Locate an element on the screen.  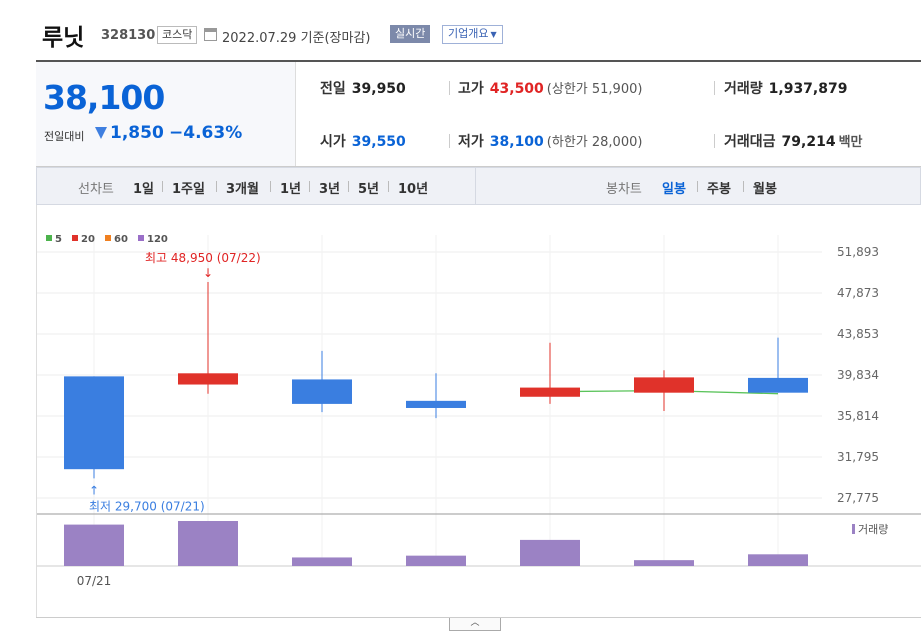
tab-3years: 3년 is located at coordinates (329, 187).